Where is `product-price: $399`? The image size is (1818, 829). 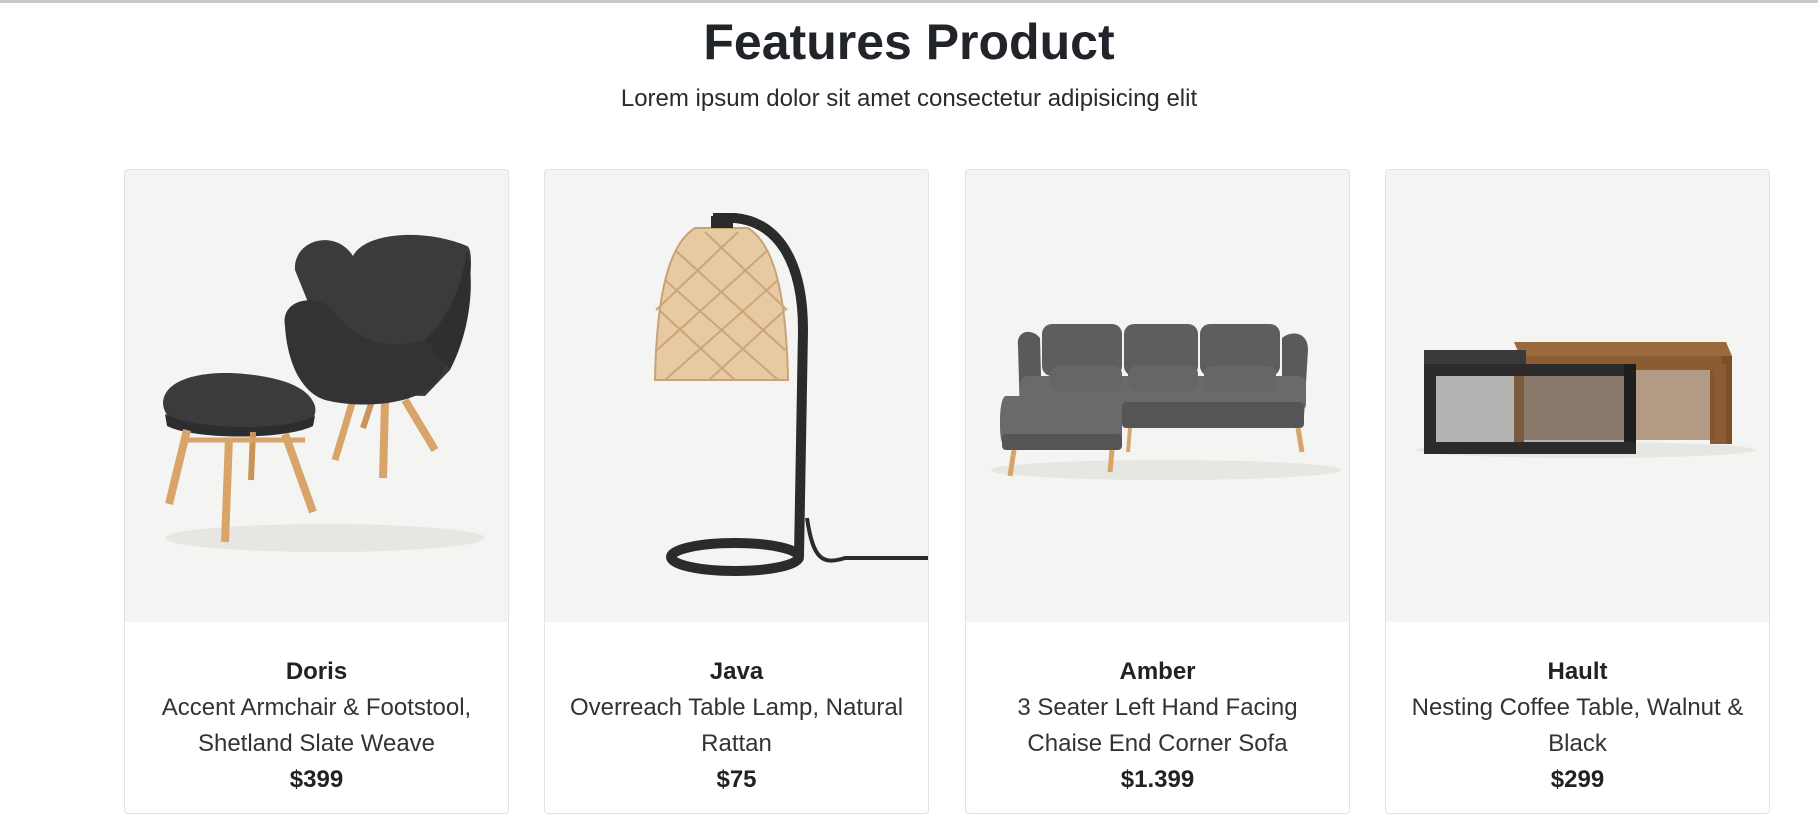
product-price: $399 is located at coordinates (316, 779).